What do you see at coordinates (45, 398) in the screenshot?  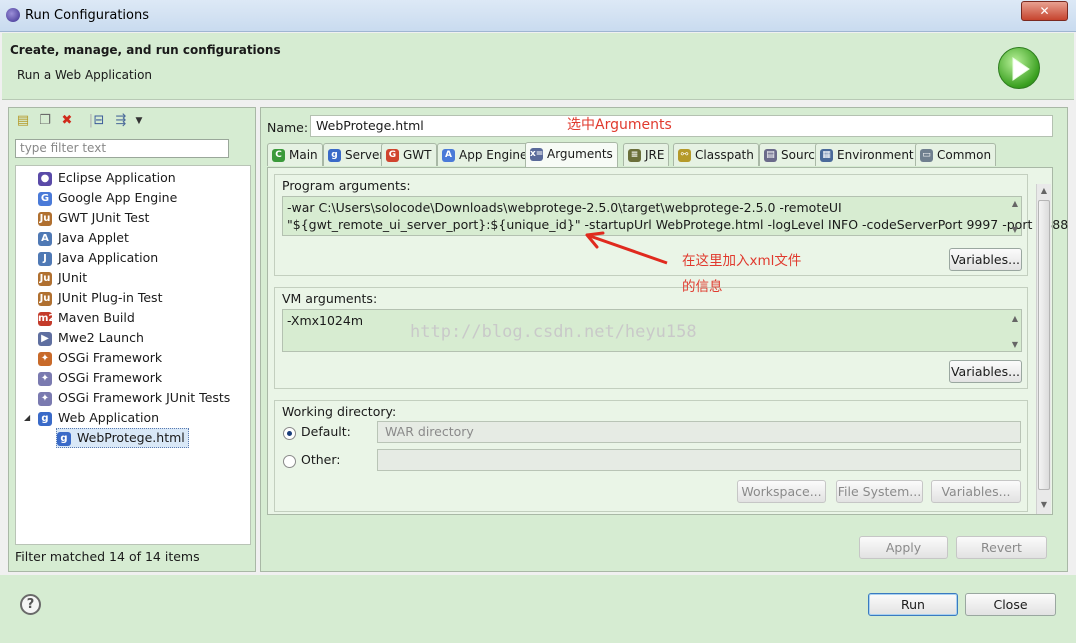 I see `osgi-junit-icon: ✦` at bounding box center [45, 398].